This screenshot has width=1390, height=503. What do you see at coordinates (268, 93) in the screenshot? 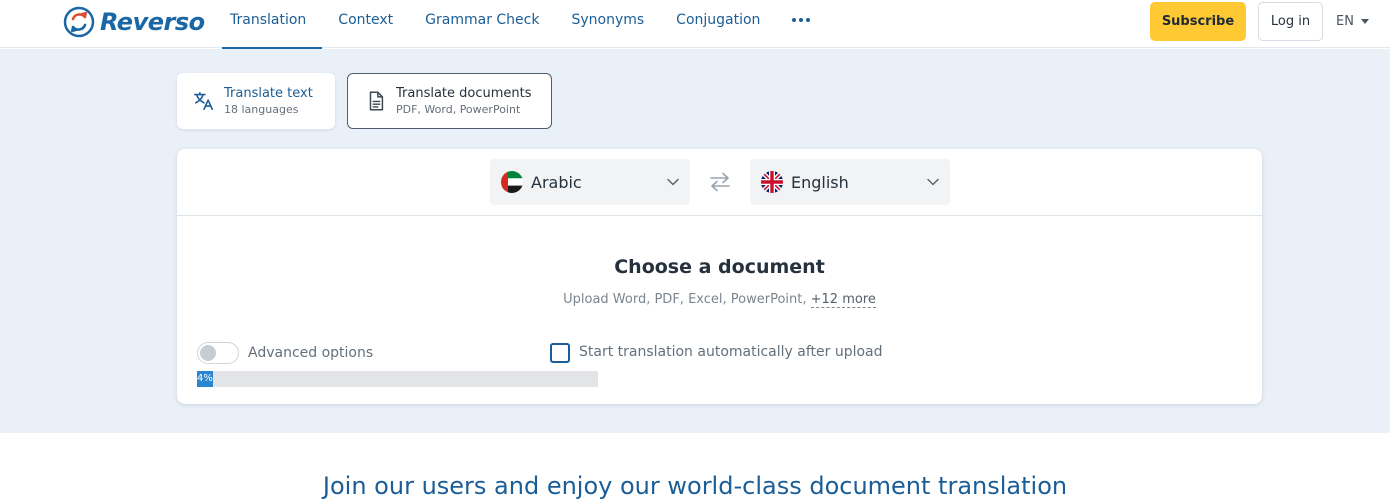
I see `tab-translate-text-title: Translate text` at bounding box center [268, 93].